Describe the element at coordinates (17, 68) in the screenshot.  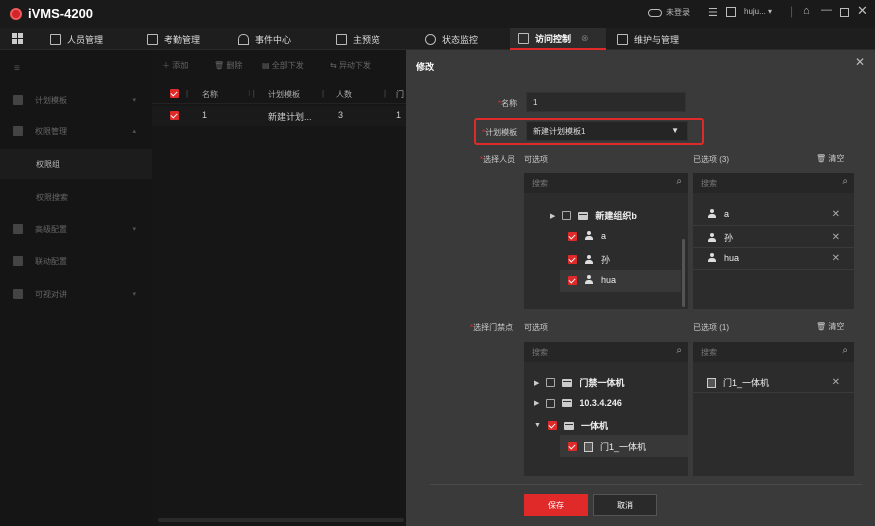
I see `collapse-menu-icon: ≡` at that location.